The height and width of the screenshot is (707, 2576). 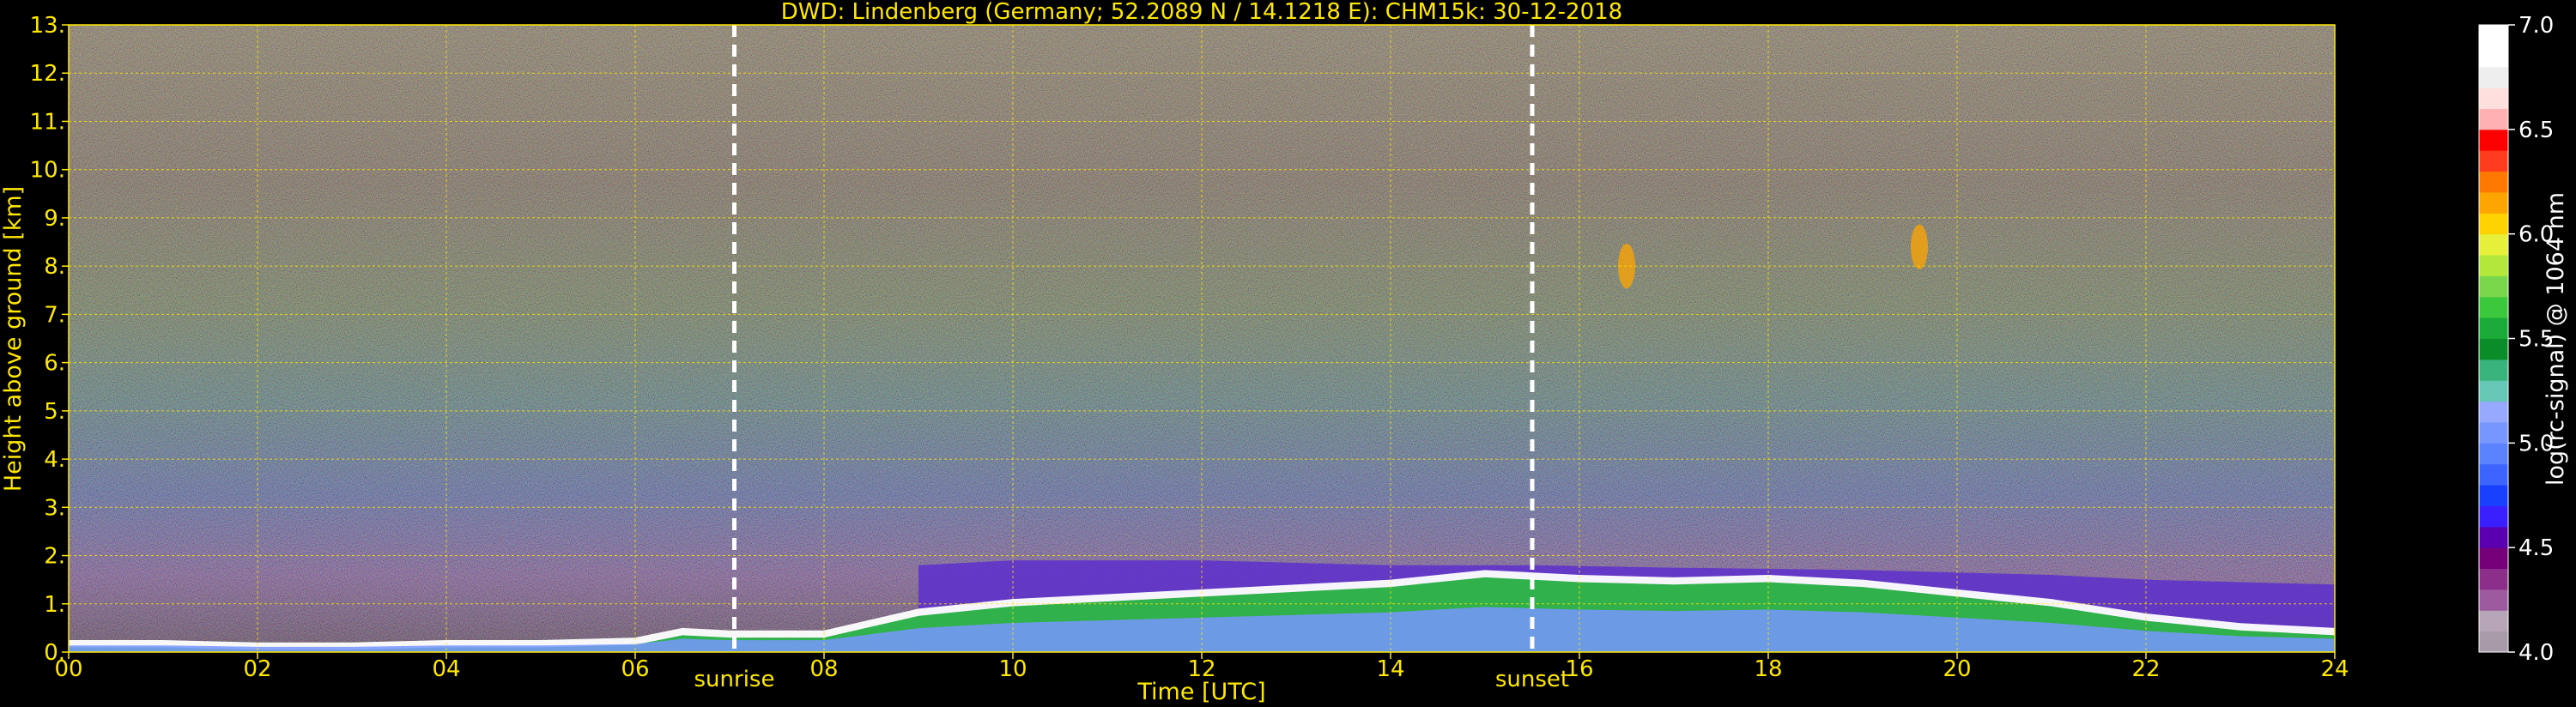 I want to click on y-tick-label: 8., so click(x=54, y=267).